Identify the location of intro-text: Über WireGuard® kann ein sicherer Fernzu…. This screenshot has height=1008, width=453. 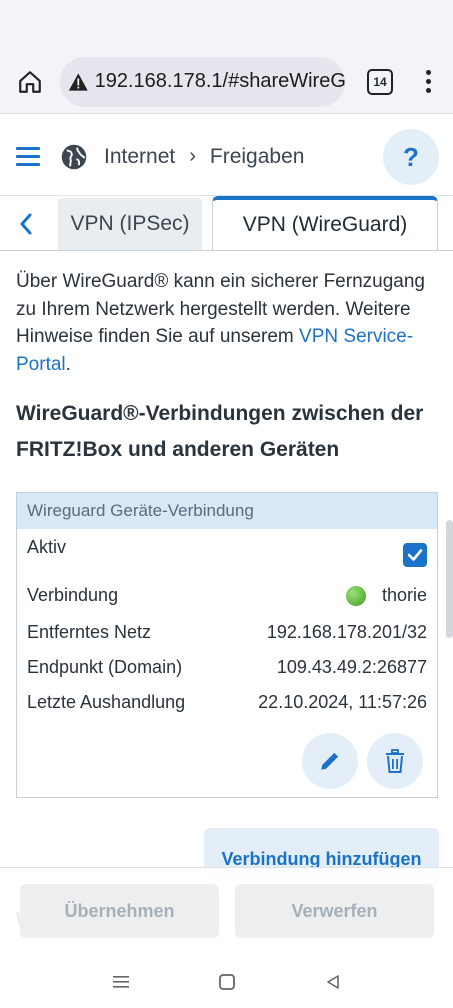
(223, 323).